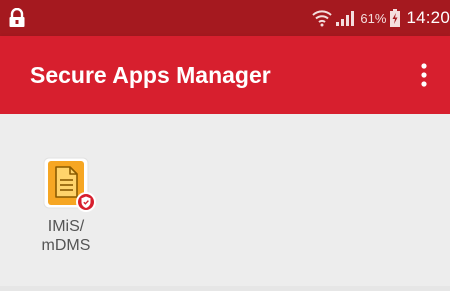 The height and width of the screenshot is (291, 450). I want to click on shield-badge-icon, so click(86, 202).